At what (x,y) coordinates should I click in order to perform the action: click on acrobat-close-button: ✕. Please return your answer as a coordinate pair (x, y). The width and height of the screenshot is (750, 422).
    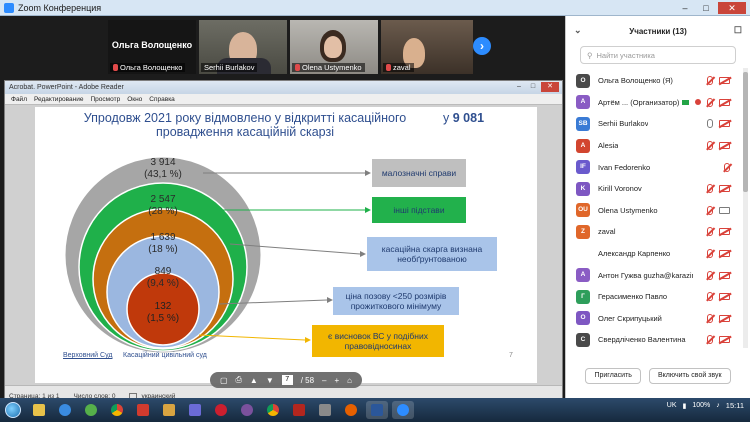
    Looking at the image, I should click on (550, 87).